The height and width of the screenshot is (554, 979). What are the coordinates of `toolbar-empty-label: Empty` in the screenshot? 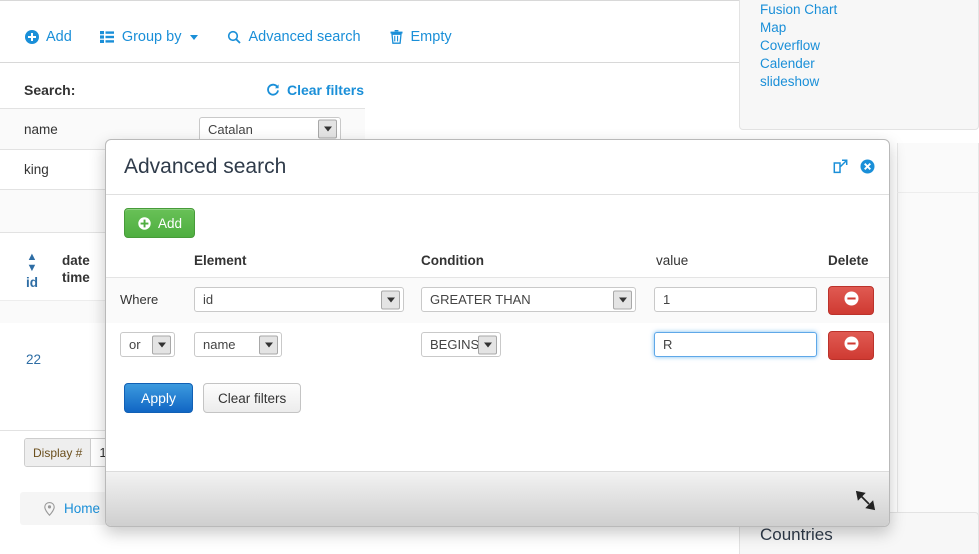 It's located at (431, 37).